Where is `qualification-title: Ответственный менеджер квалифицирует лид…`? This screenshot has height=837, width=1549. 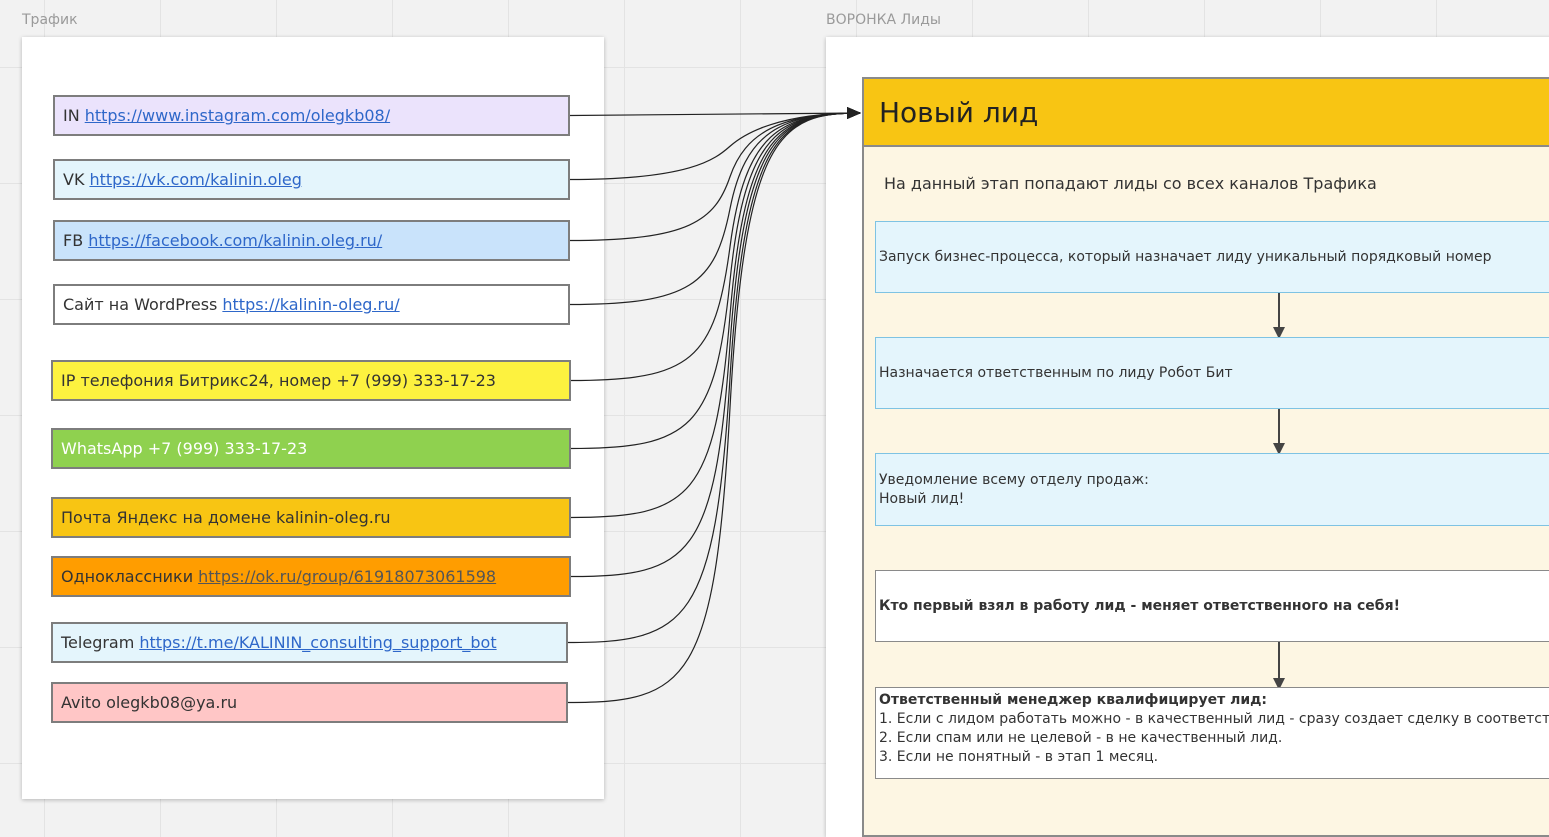 qualification-title: Ответственный менеджер квалифицирует лид… is located at coordinates (1073, 700).